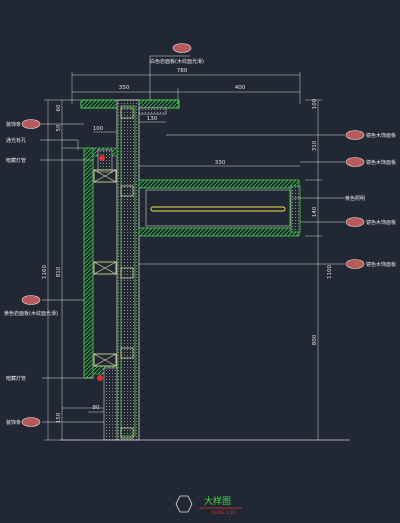 This screenshot has height=523, width=400. What do you see at coordinates (128, 270) in the screenshot?
I see `vertical-post` at bounding box center [128, 270].